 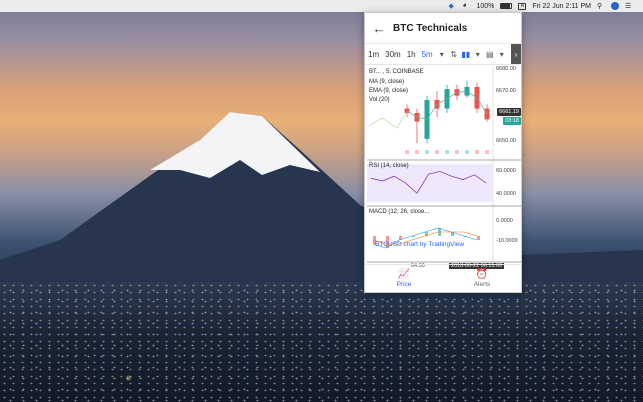 I want to click on timeframe-5m: 5m, so click(x=427, y=54).